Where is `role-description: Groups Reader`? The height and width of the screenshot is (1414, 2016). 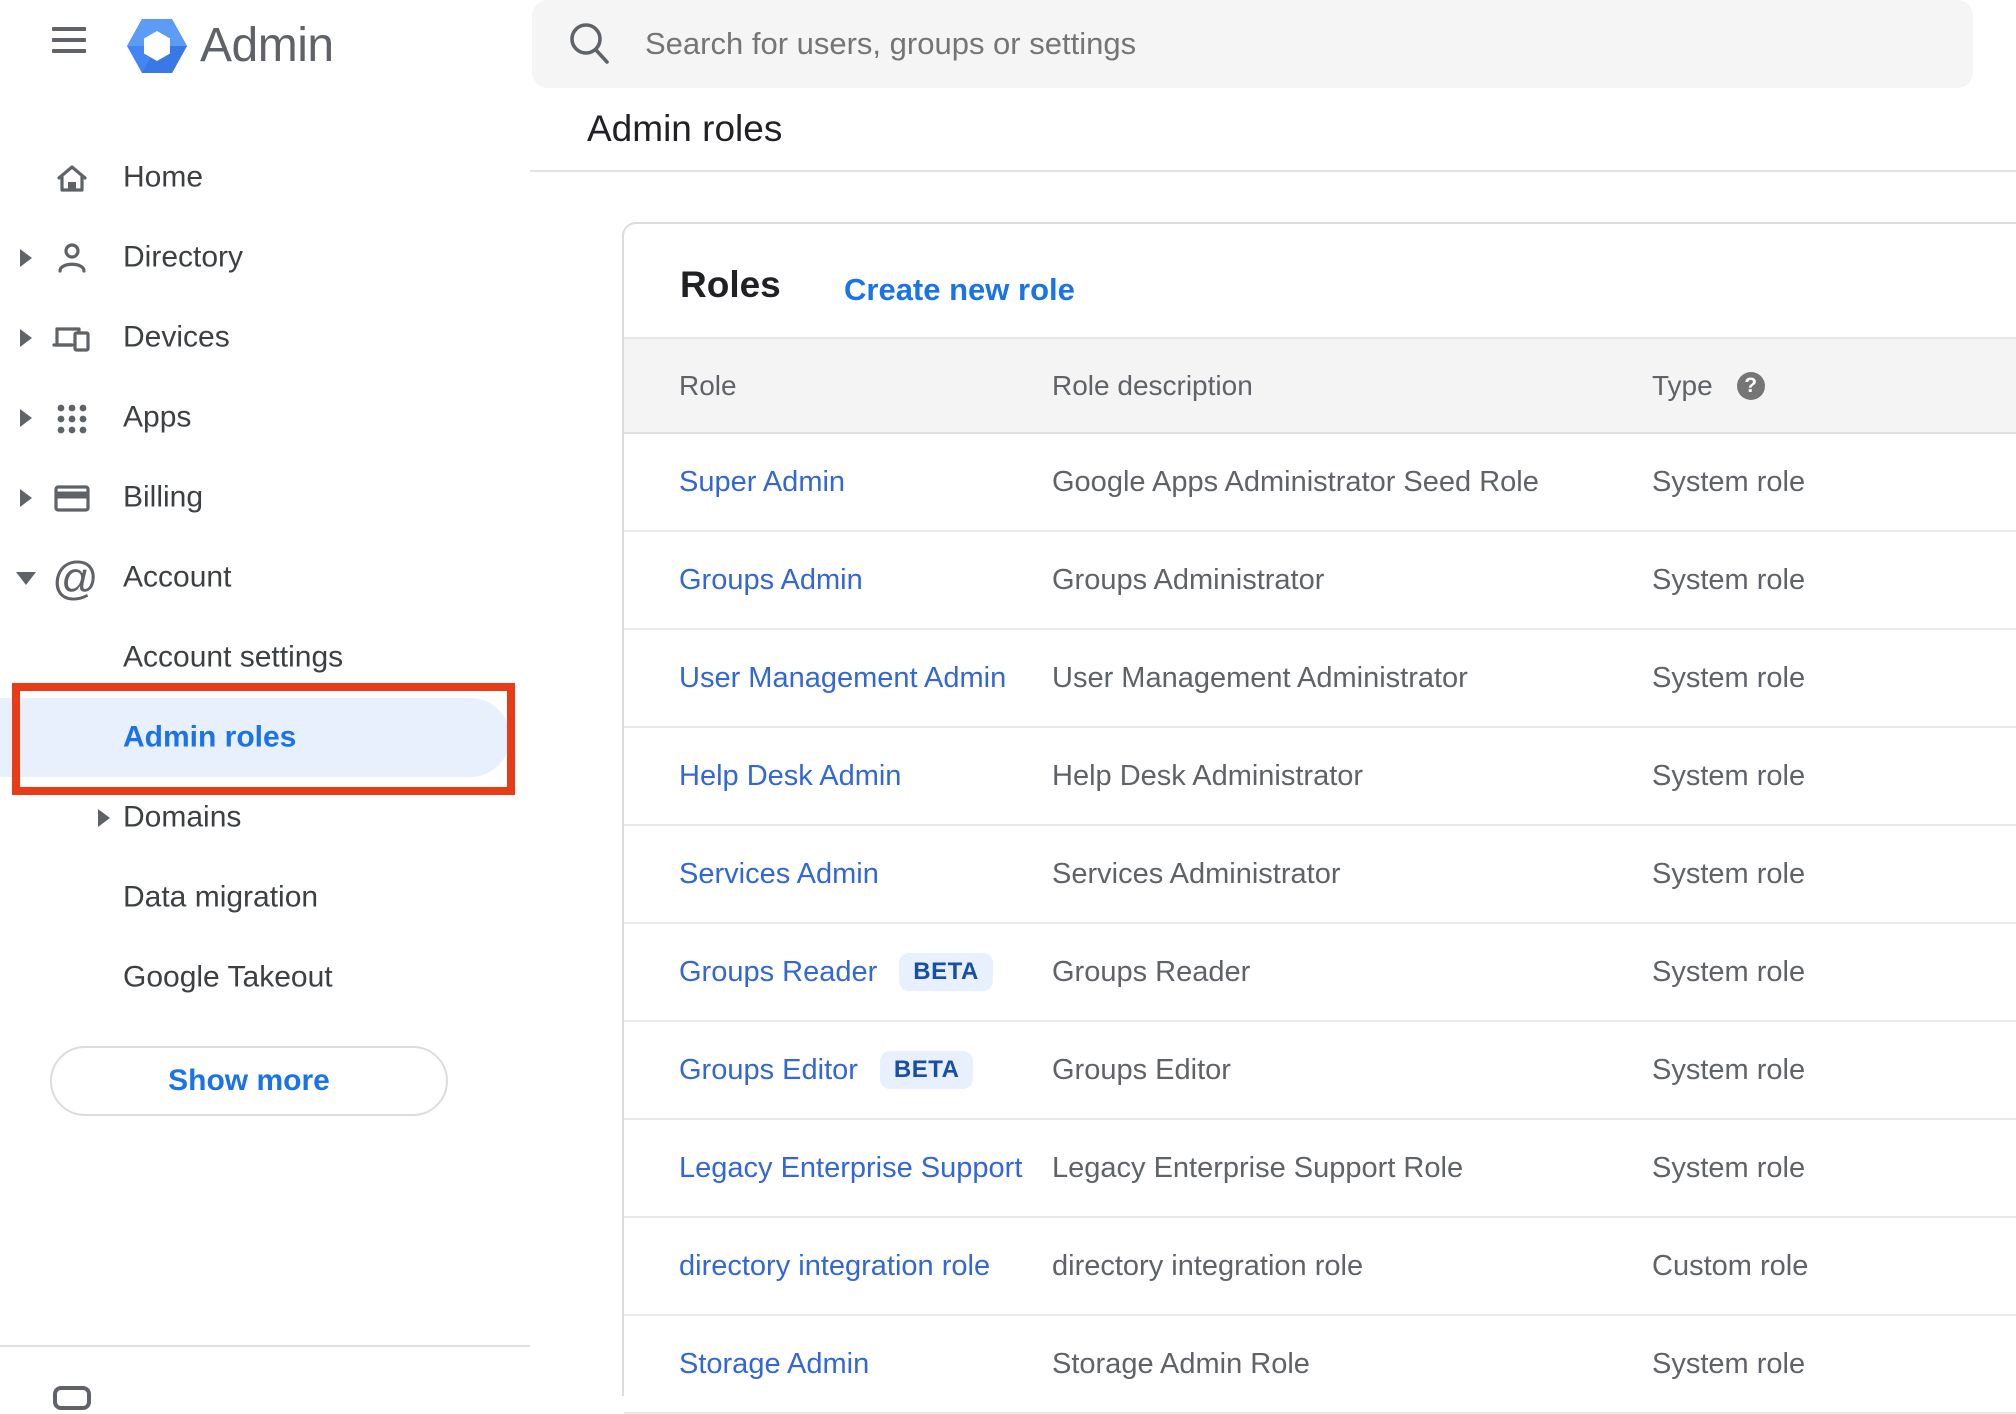
role-description: Groups Reader is located at coordinates (1151, 971).